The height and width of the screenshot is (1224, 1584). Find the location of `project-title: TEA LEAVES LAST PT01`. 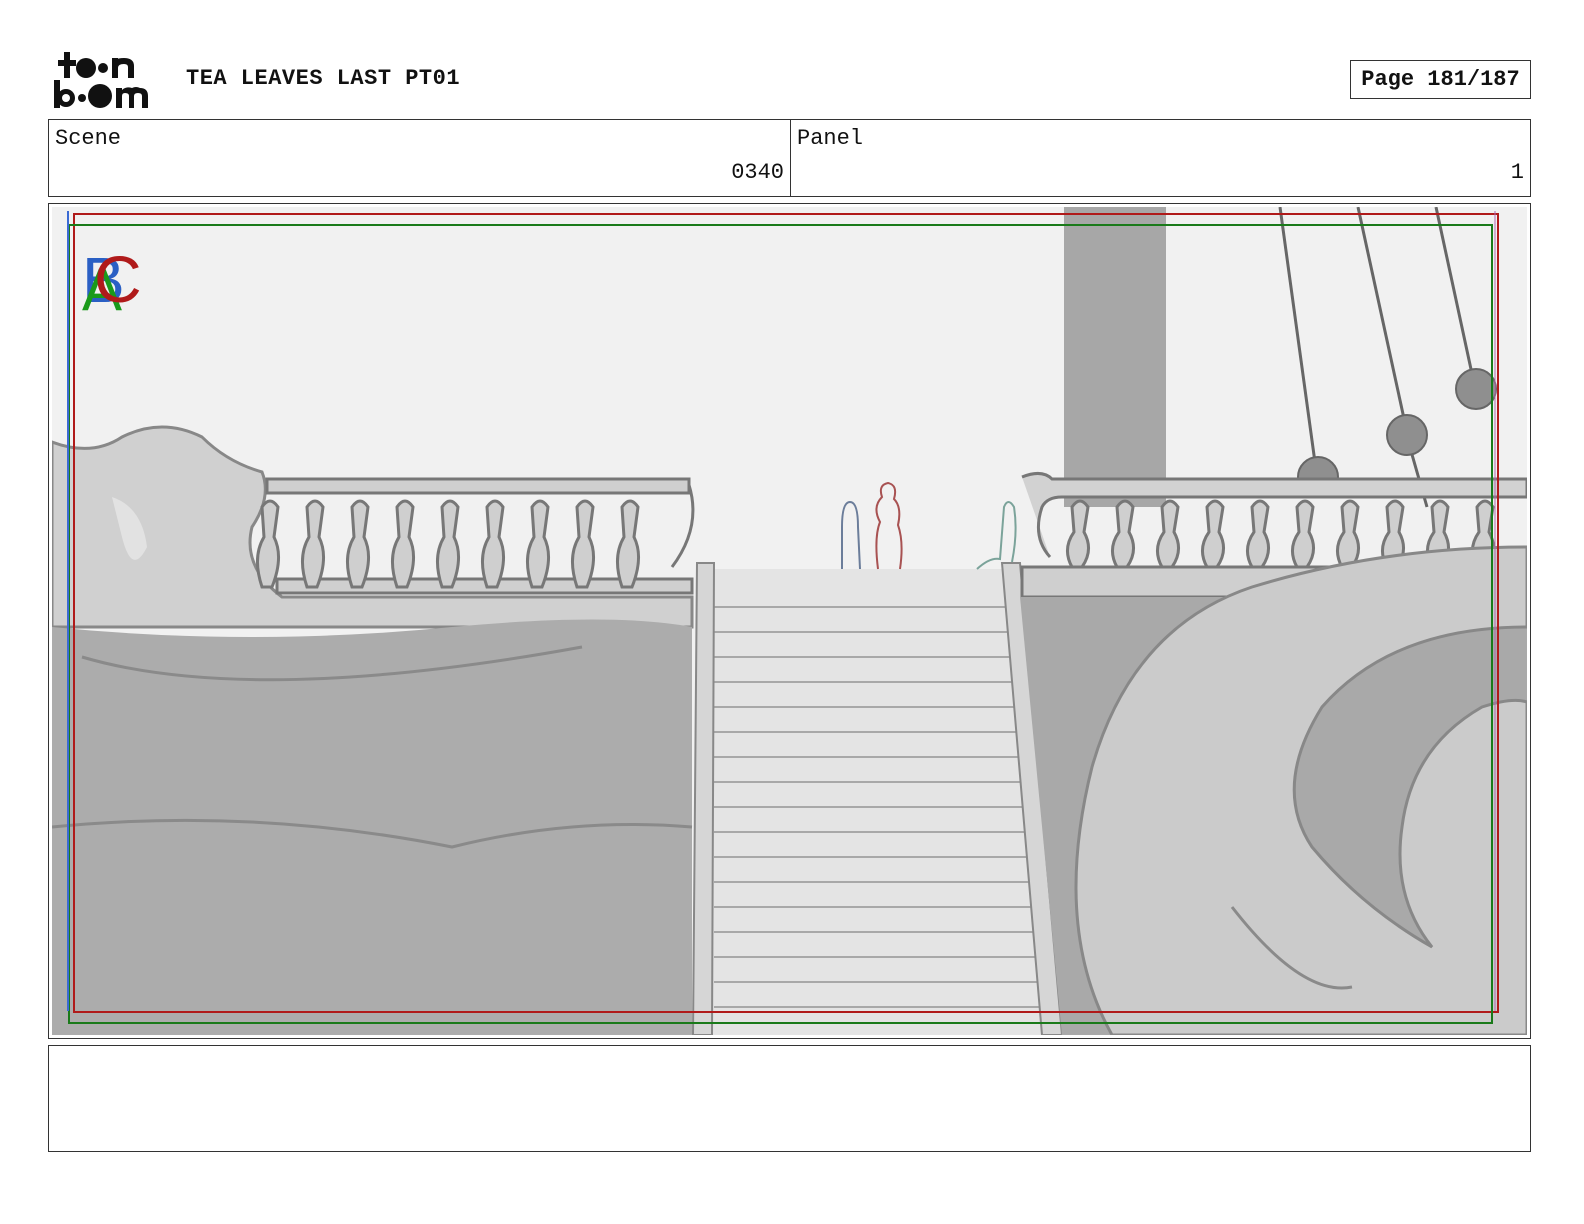

project-title: TEA LEAVES LAST PT01 is located at coordinates (323, 78).